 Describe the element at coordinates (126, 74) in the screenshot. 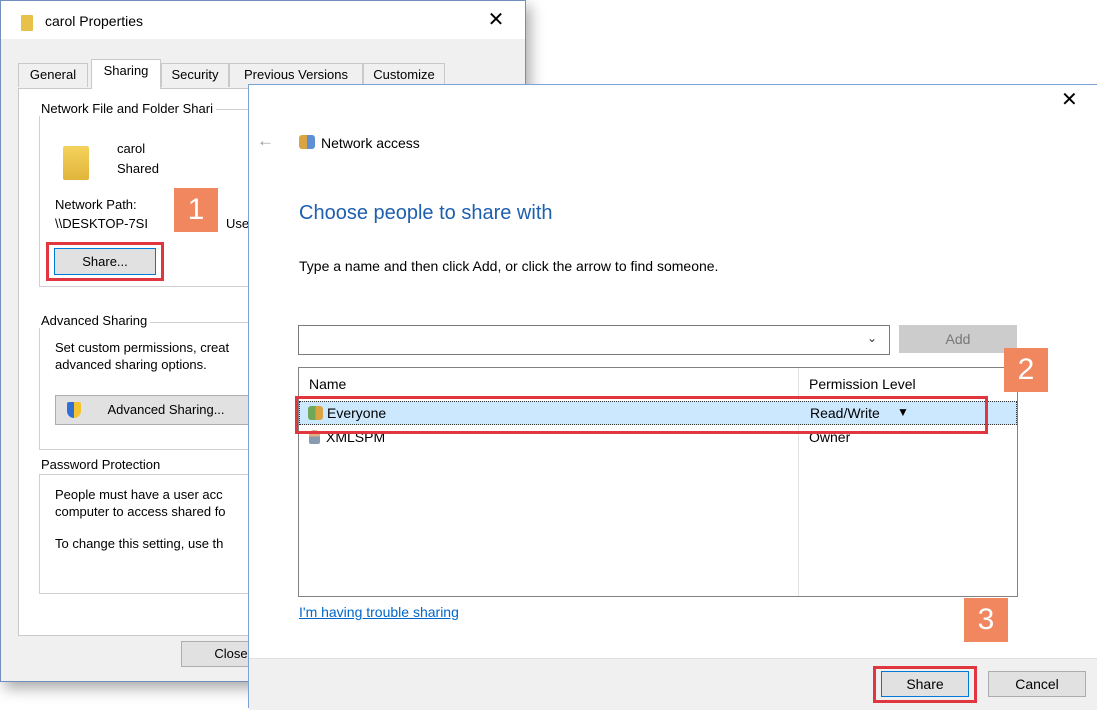

I see `tab-sharing: Sharing` at that location.